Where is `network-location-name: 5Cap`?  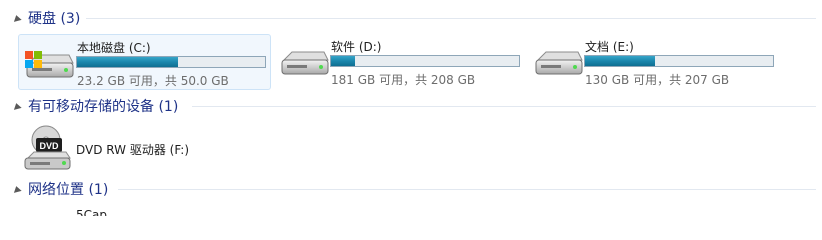 network-location-name: 5Cap is located at coordinates (91, 212).